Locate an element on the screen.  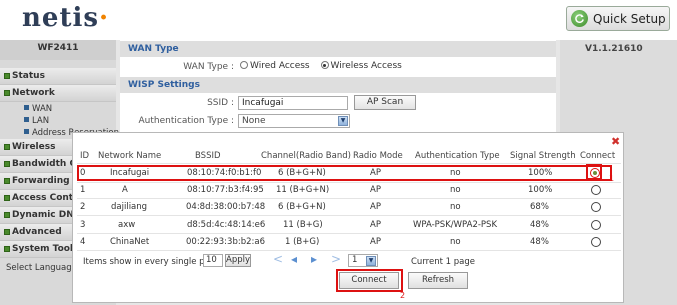
wan-type-options: Wired Access Wireless Access is located at coordinates (321, 66).